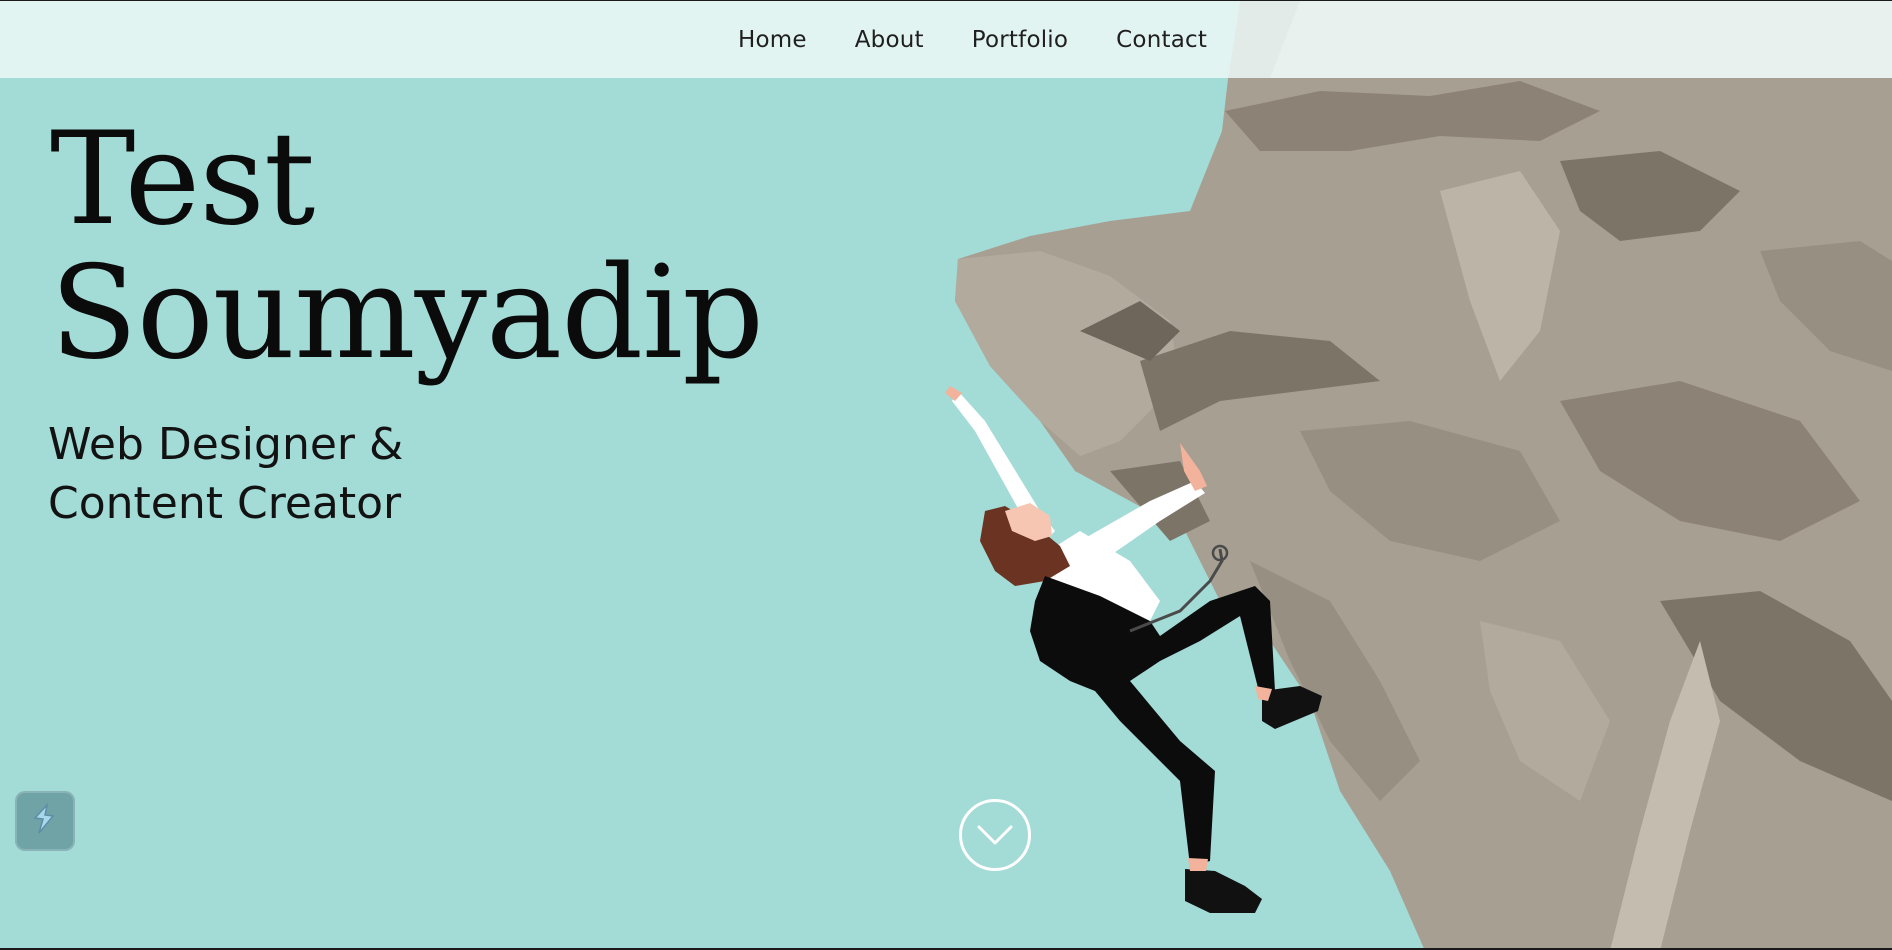 The width and height of the screenshot is (1892, 950). I want to click on nav-link-home: Home, so click(772, 40).